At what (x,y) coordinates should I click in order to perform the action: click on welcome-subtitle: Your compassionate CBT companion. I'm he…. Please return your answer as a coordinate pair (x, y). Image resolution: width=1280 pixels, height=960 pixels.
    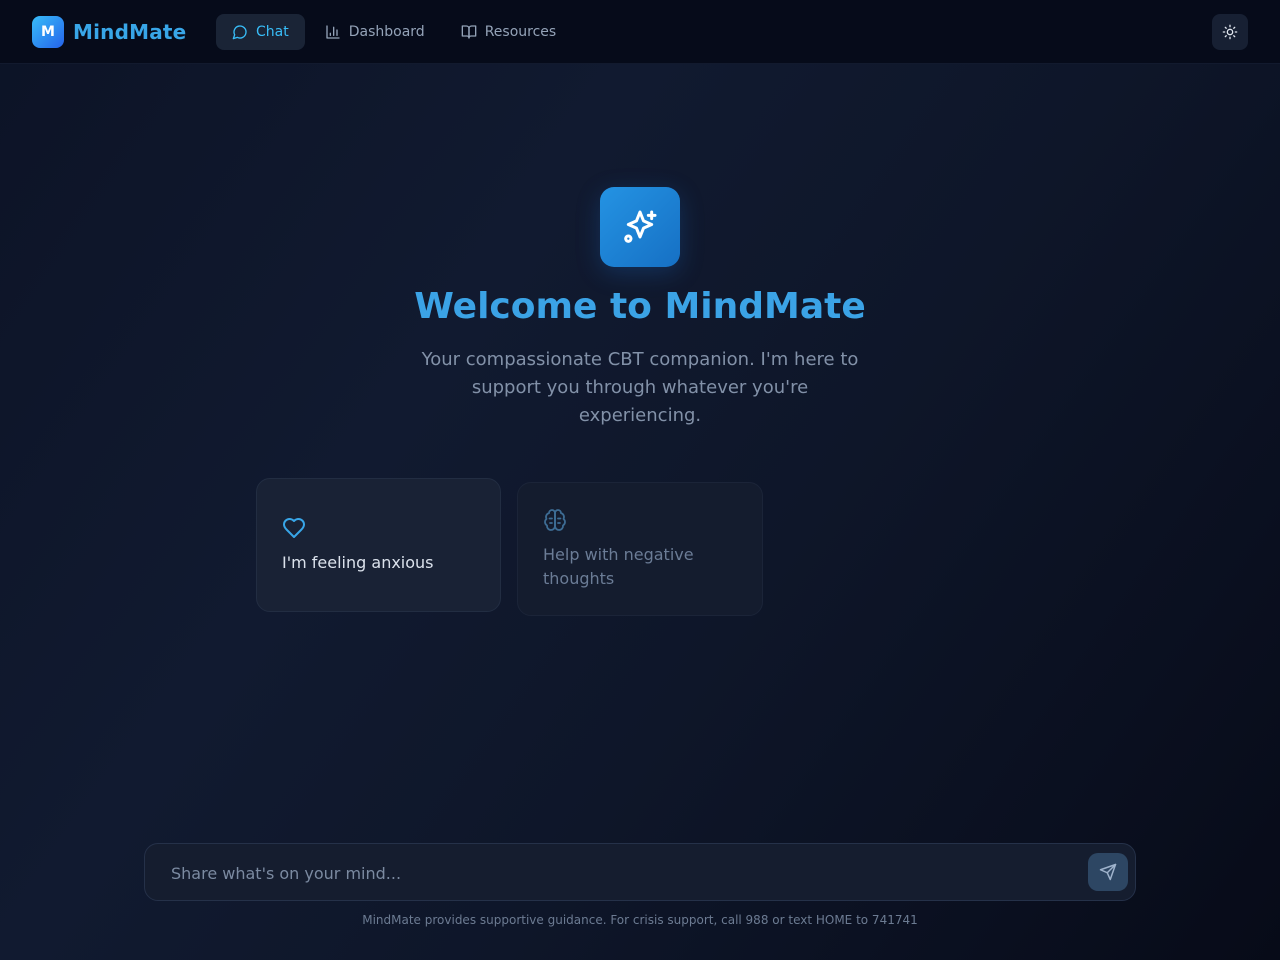
    Looking at the image, I should click on (640, 387).